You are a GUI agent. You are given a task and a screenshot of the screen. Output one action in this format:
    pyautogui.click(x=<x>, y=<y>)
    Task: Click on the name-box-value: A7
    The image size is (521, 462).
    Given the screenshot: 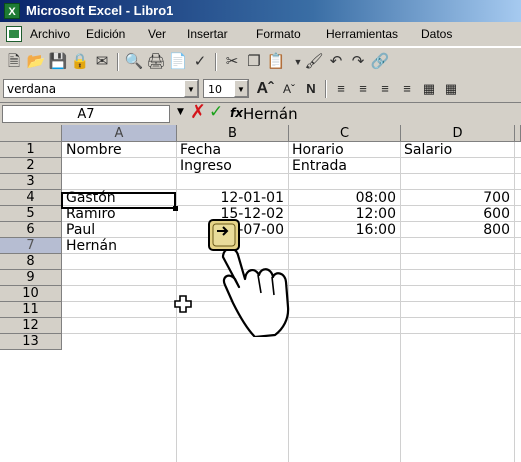 What is the action you would take?
    pyautogui.click(x=86, y=114)
    